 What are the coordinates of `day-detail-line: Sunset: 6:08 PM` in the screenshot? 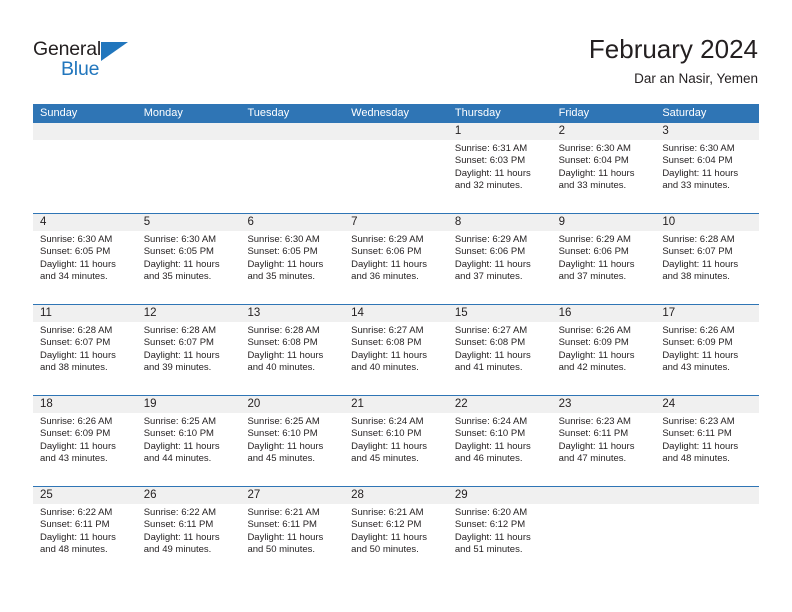 It's located at (490, 343).